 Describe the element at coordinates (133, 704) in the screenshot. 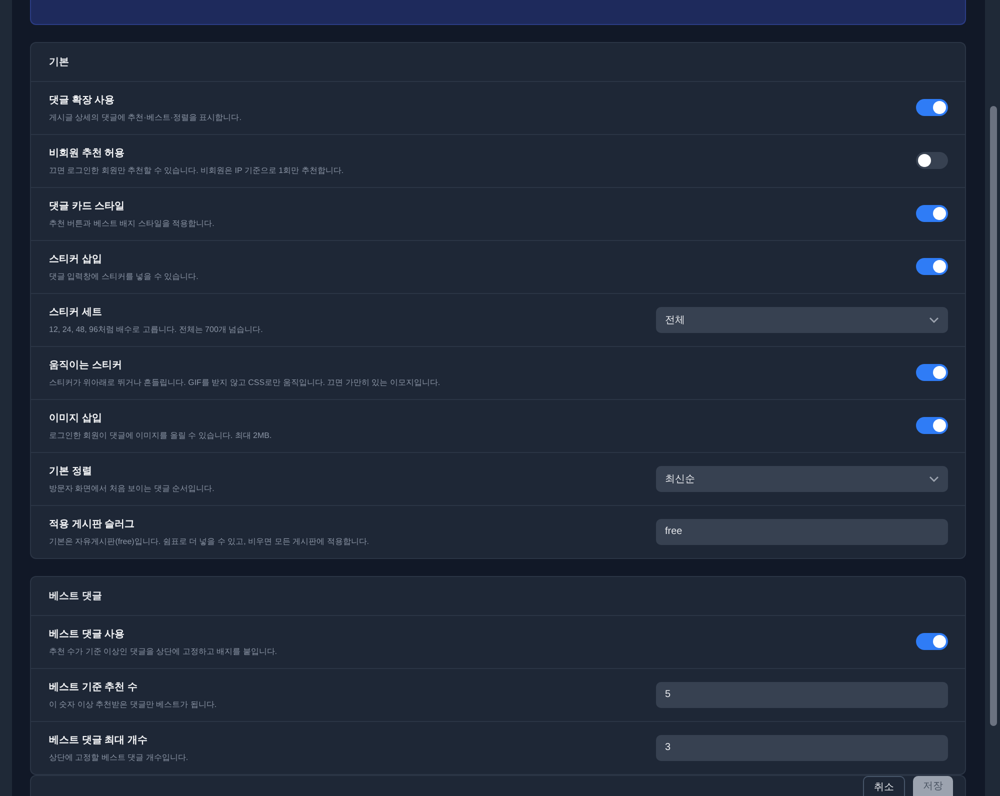

I see `setting-description: 이 숫자 이상 추천받은 댓글만 베스트가 됩니다.` at that location.